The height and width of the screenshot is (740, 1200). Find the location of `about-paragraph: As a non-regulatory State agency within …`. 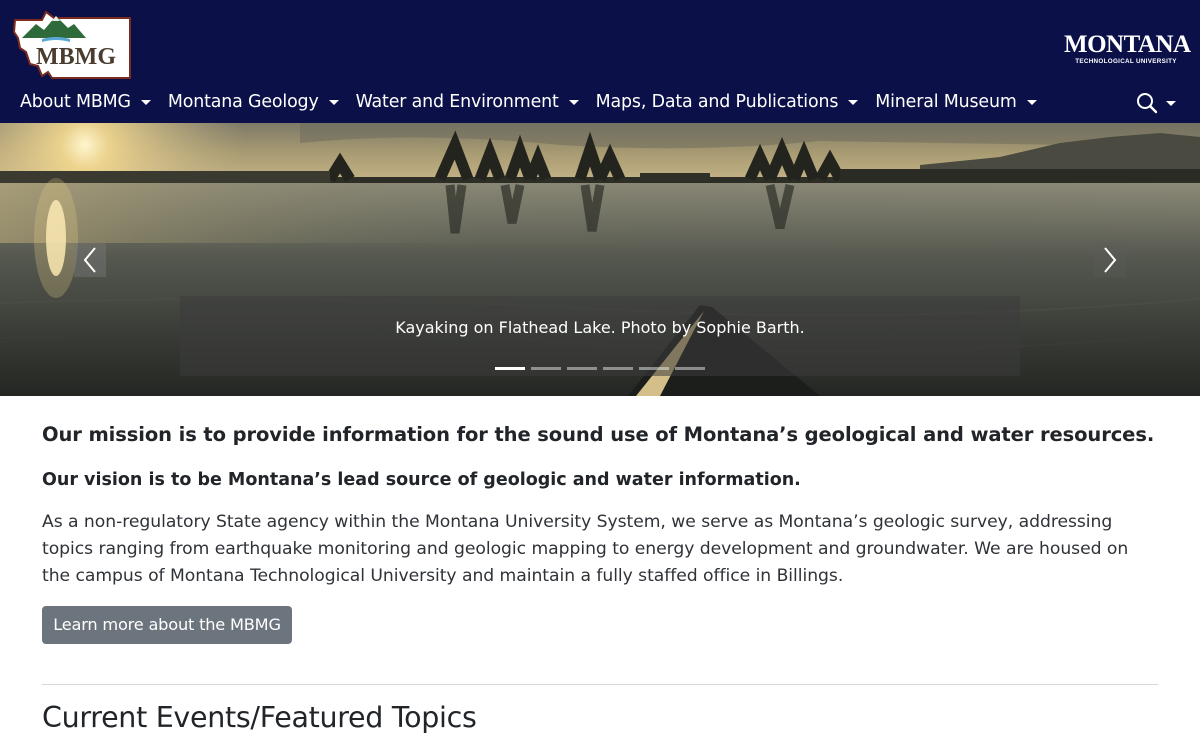

about-paragraph: As a non-regulatory State agency within … is located at coordinates (585, 549).